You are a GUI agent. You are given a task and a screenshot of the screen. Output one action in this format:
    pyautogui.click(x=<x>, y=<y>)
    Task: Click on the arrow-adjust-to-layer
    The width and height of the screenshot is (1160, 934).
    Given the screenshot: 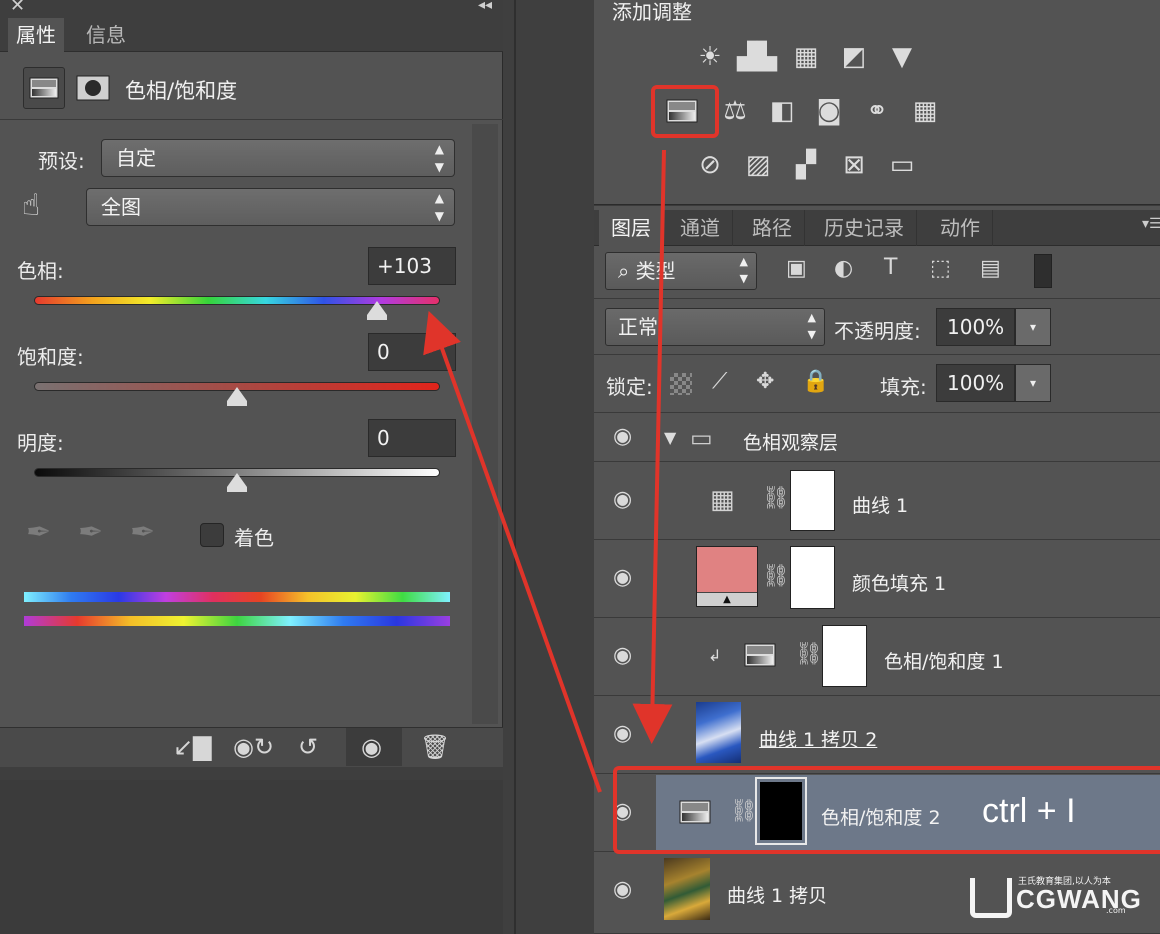 What is the action you would take?
    pyautogui.click(x=652, y=446)
    